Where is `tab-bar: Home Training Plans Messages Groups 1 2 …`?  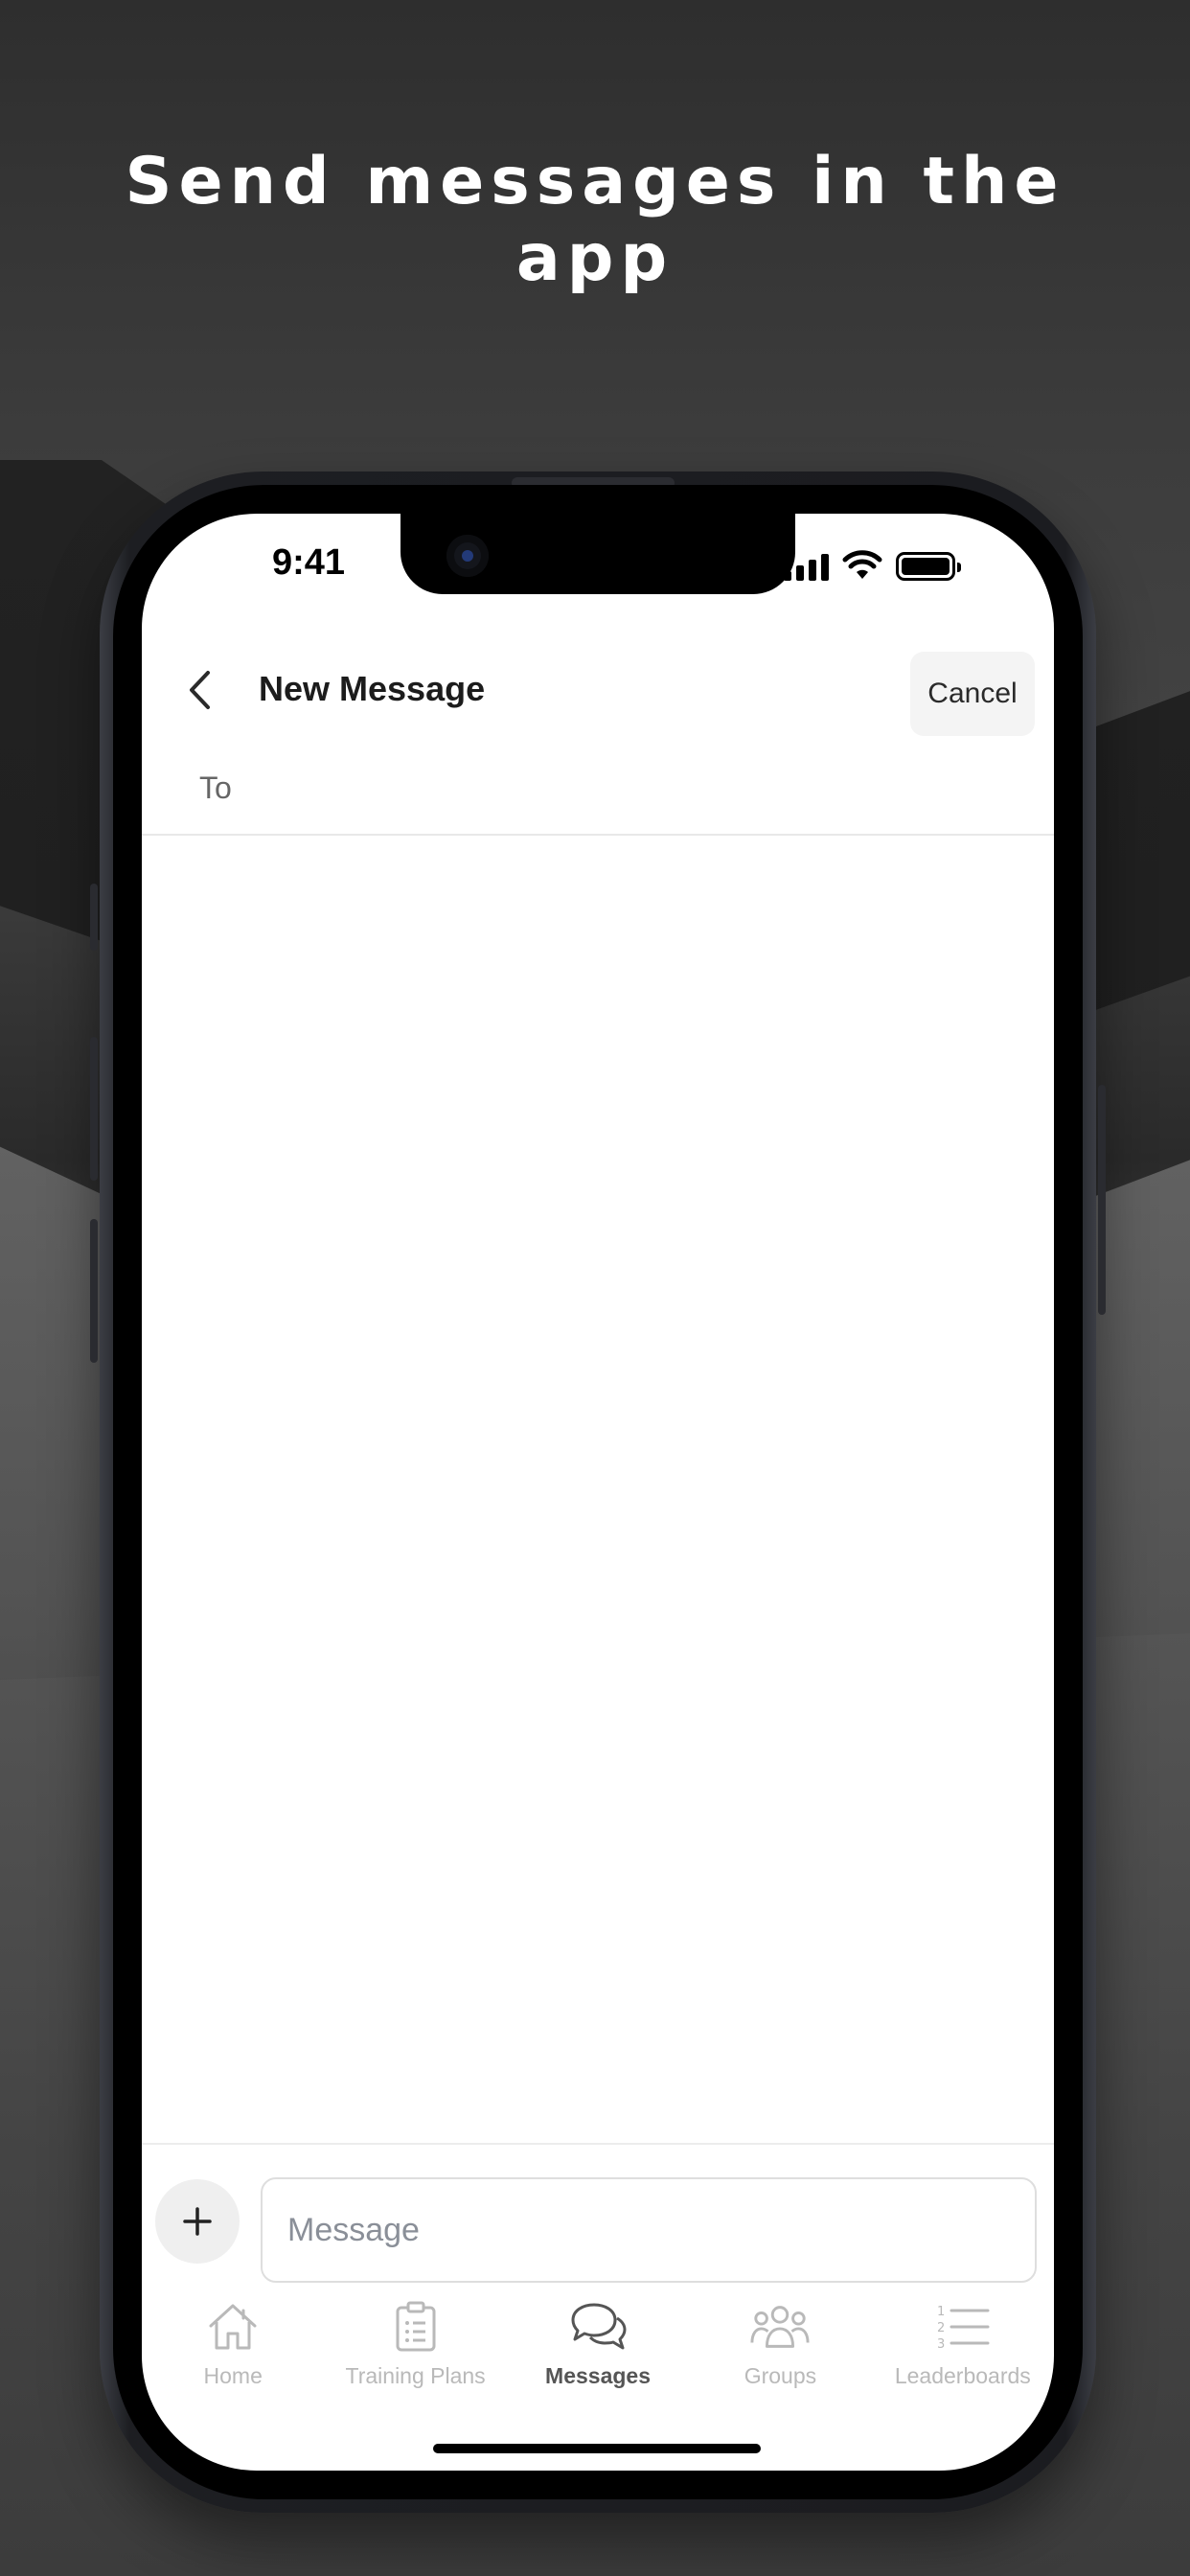 tab-bar: Home Training Plans Messages Groups 1 2 … is located at coordinates (598, 2360).